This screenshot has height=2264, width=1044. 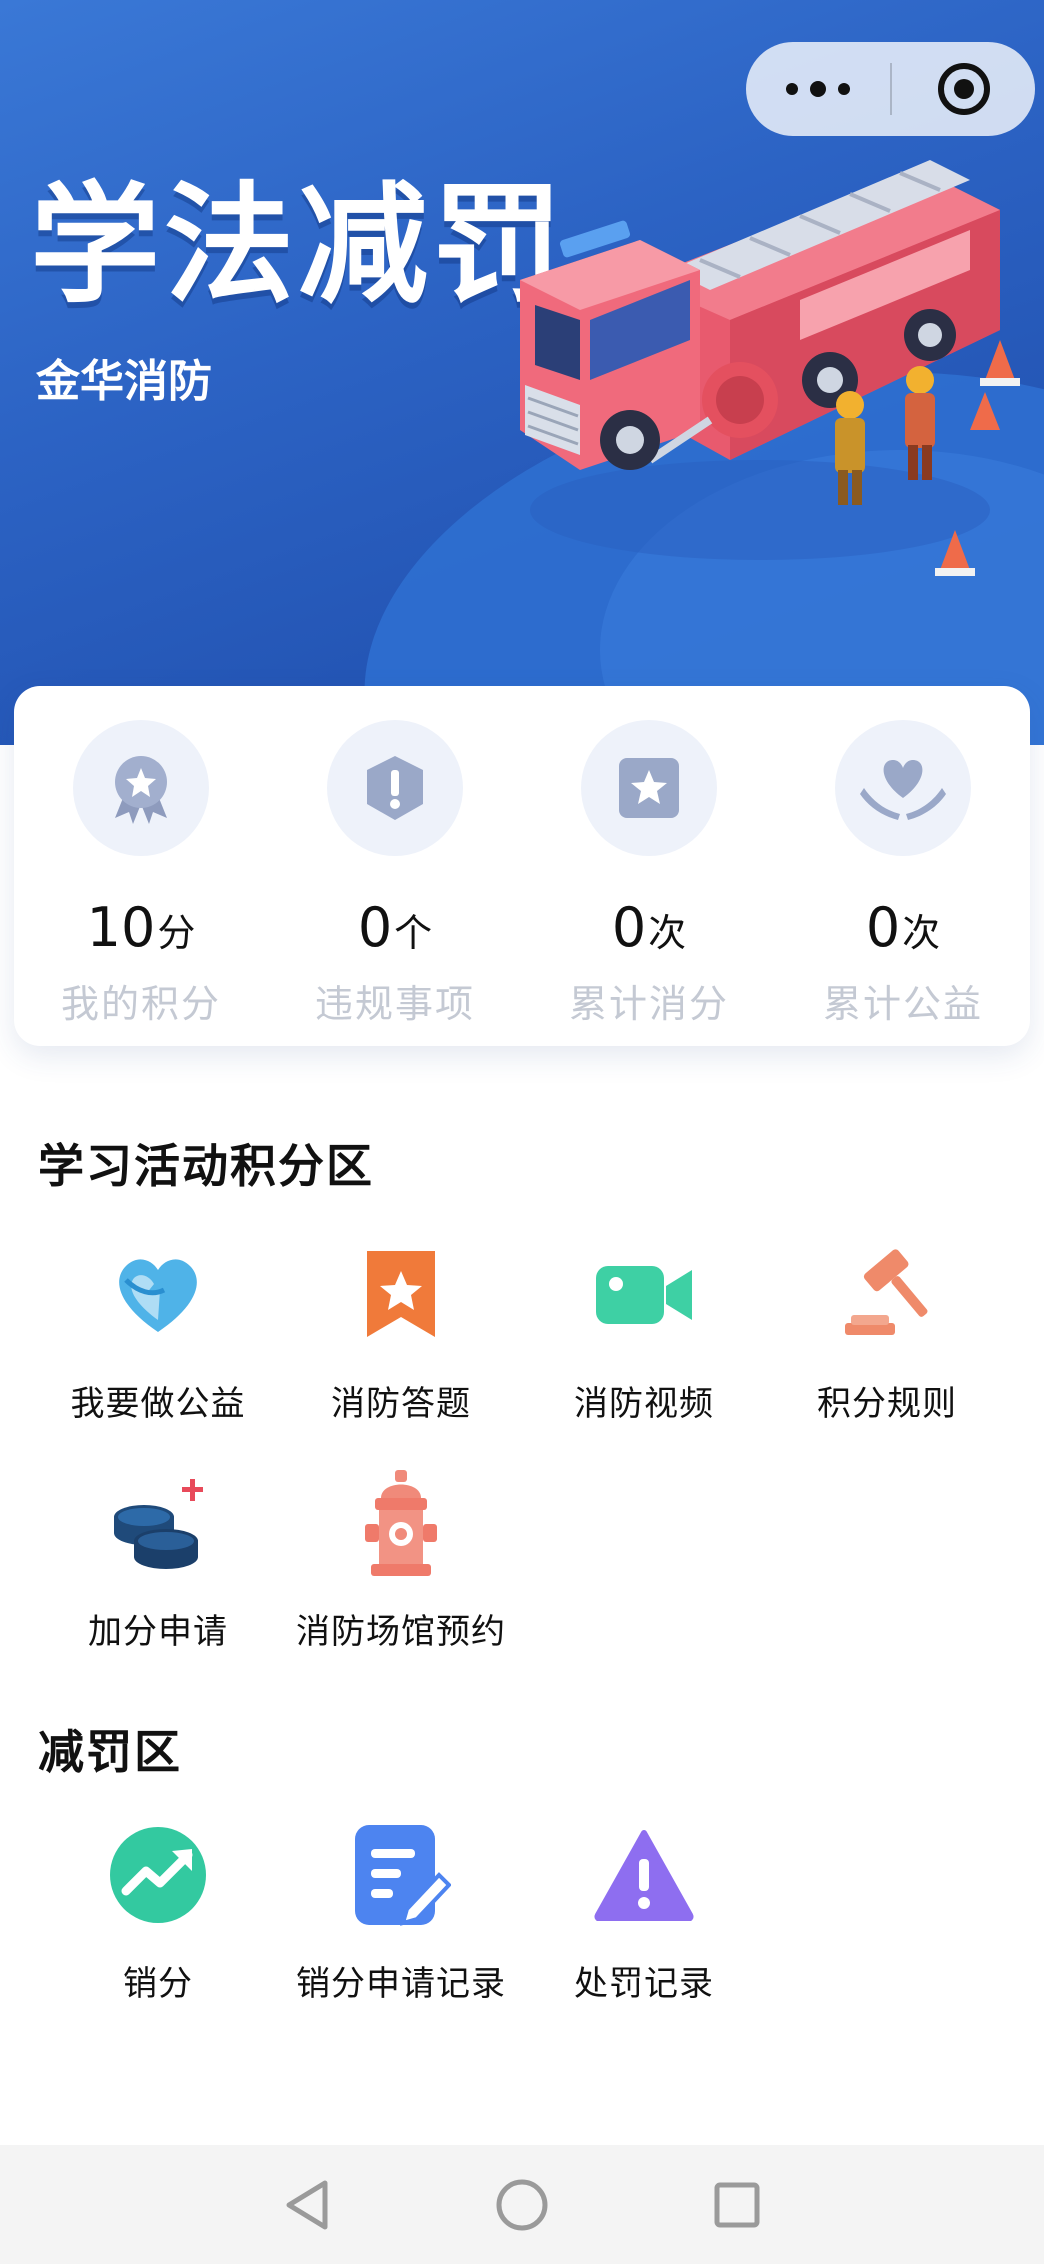 I want to click on fire-video-entry: 消防视频, so click(x=644, y=1332).